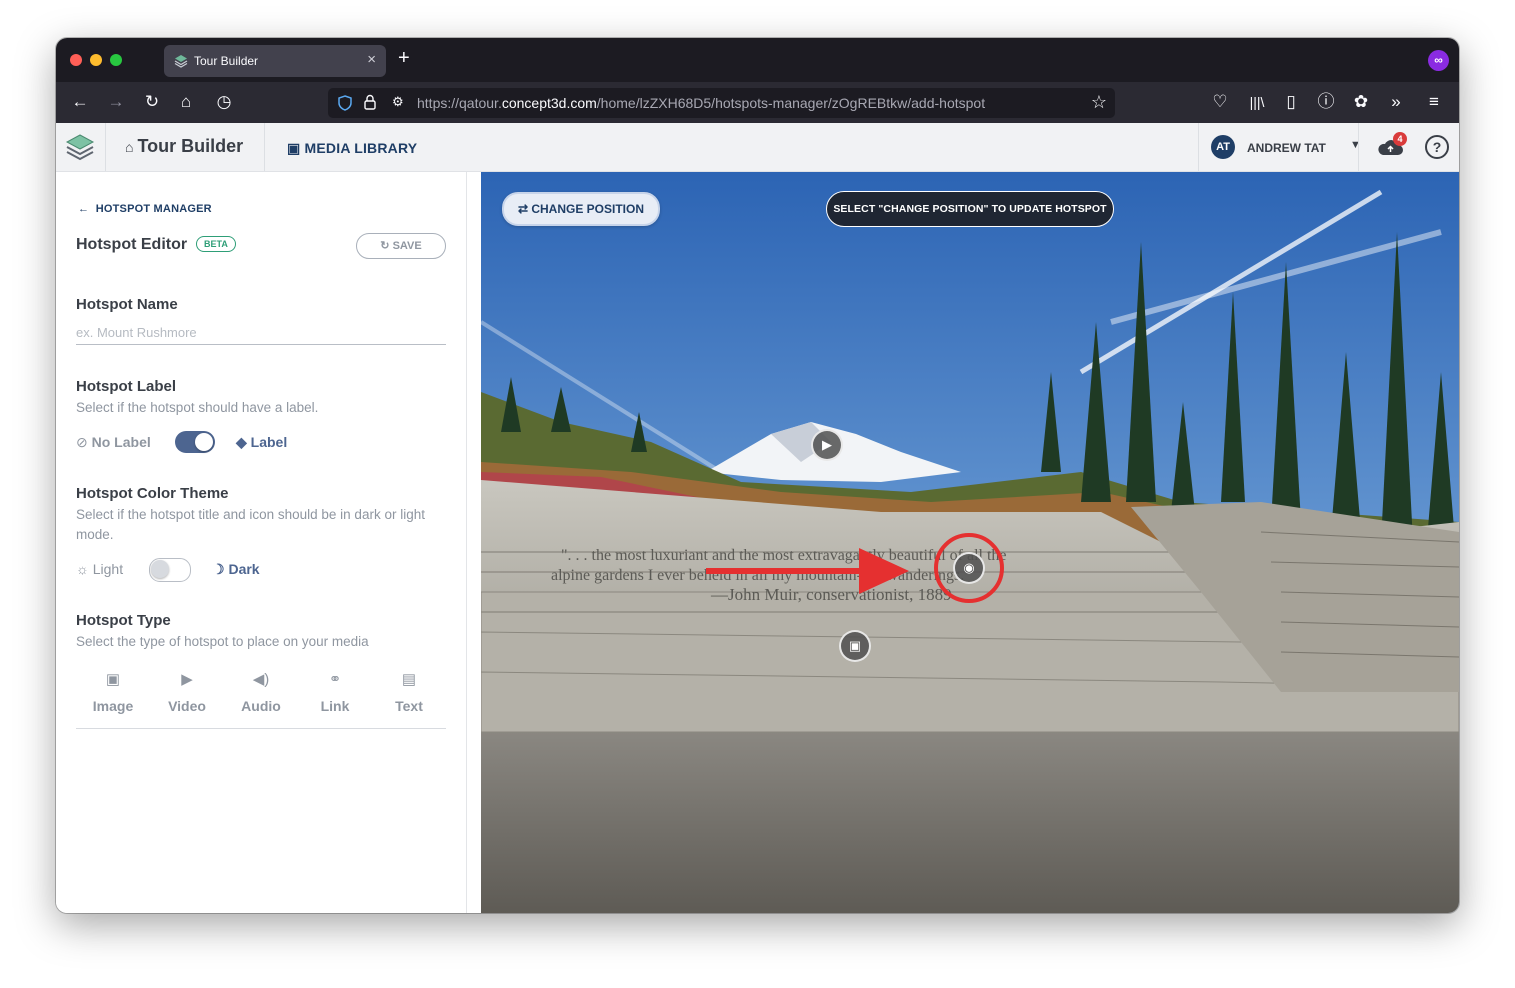  I want to click on reload-icon: ↻, so click(152, 102).